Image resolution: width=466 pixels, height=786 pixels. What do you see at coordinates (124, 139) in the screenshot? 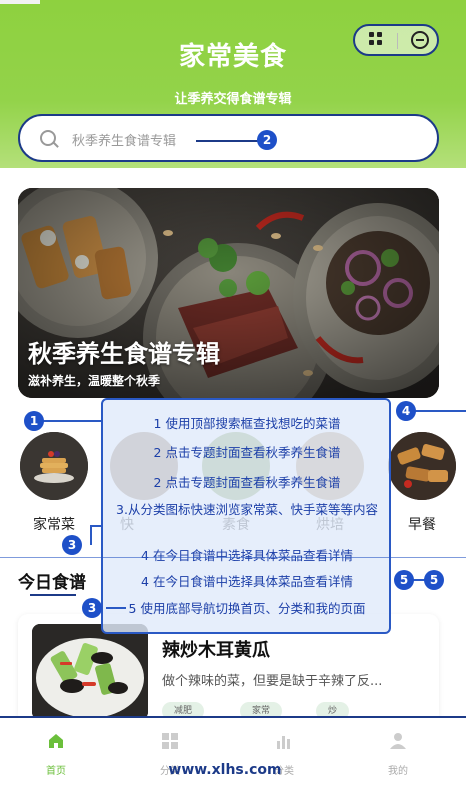
I see `search-placeholder: 秋季养生食谱专辑` at bounding box center [124, 139].